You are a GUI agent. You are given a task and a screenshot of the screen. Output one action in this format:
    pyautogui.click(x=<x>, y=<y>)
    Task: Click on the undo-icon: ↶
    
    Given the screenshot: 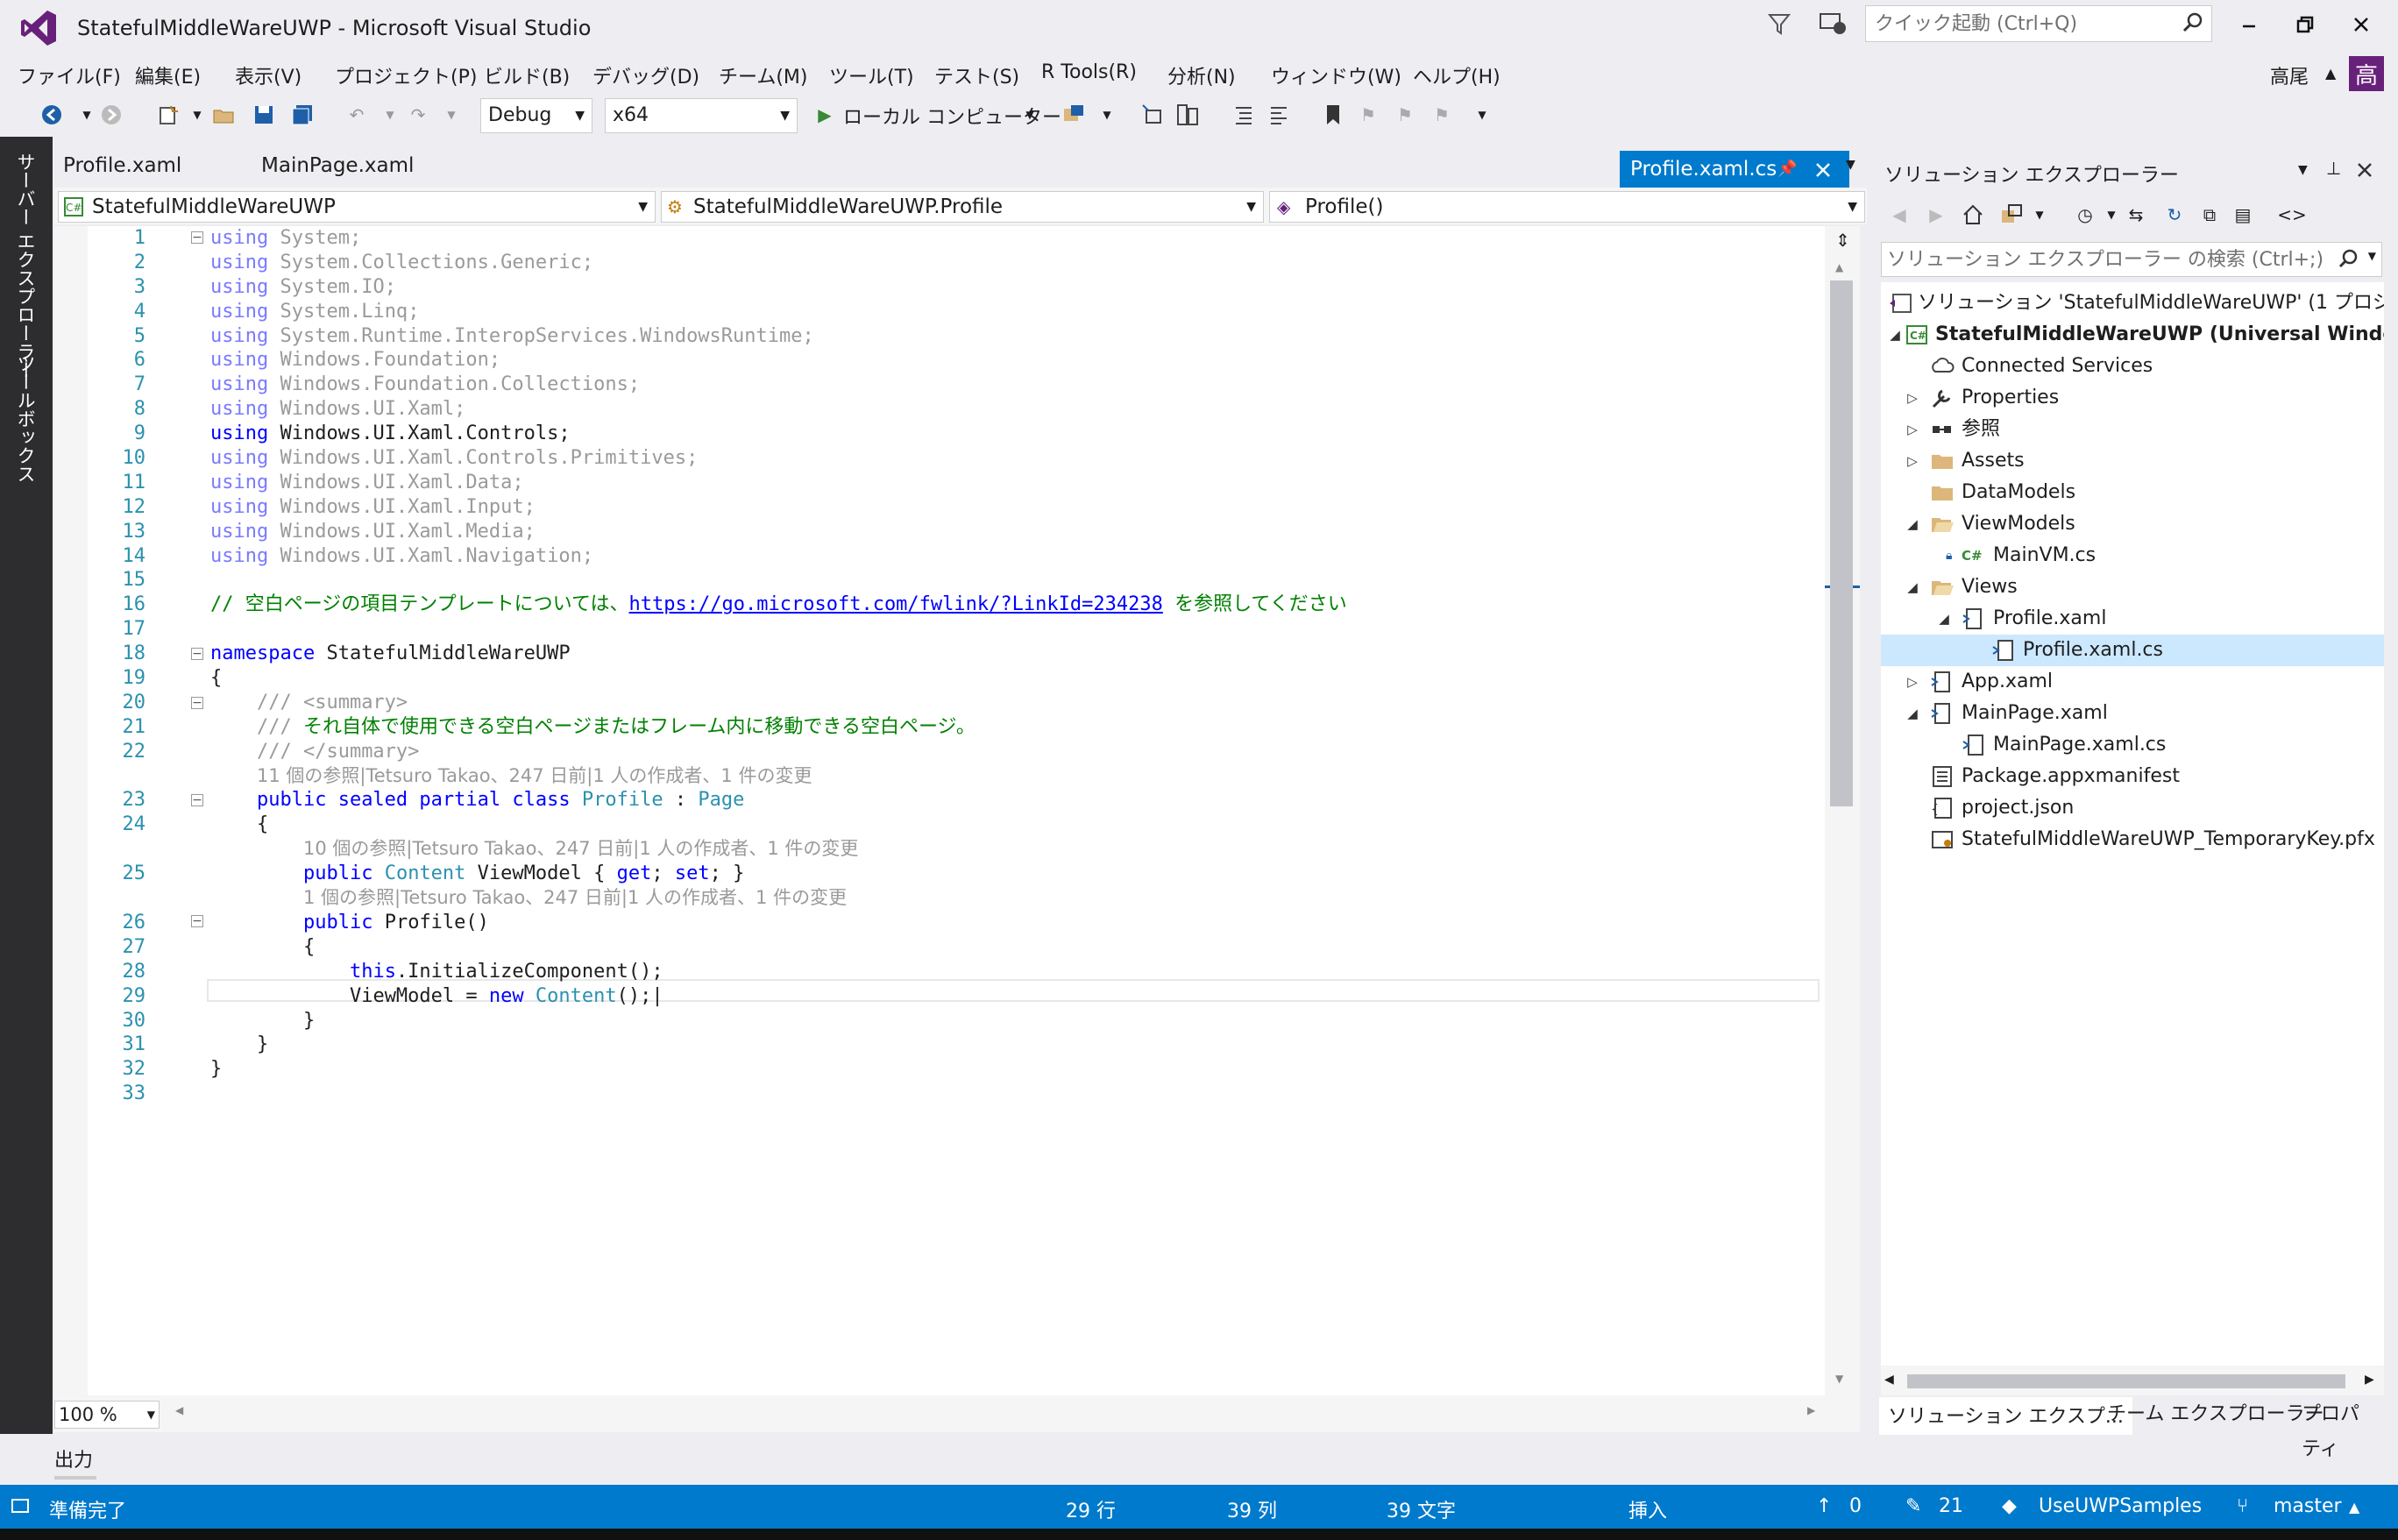 What is the action you would take?
    pyautogui.click(x=357, y=115)
    